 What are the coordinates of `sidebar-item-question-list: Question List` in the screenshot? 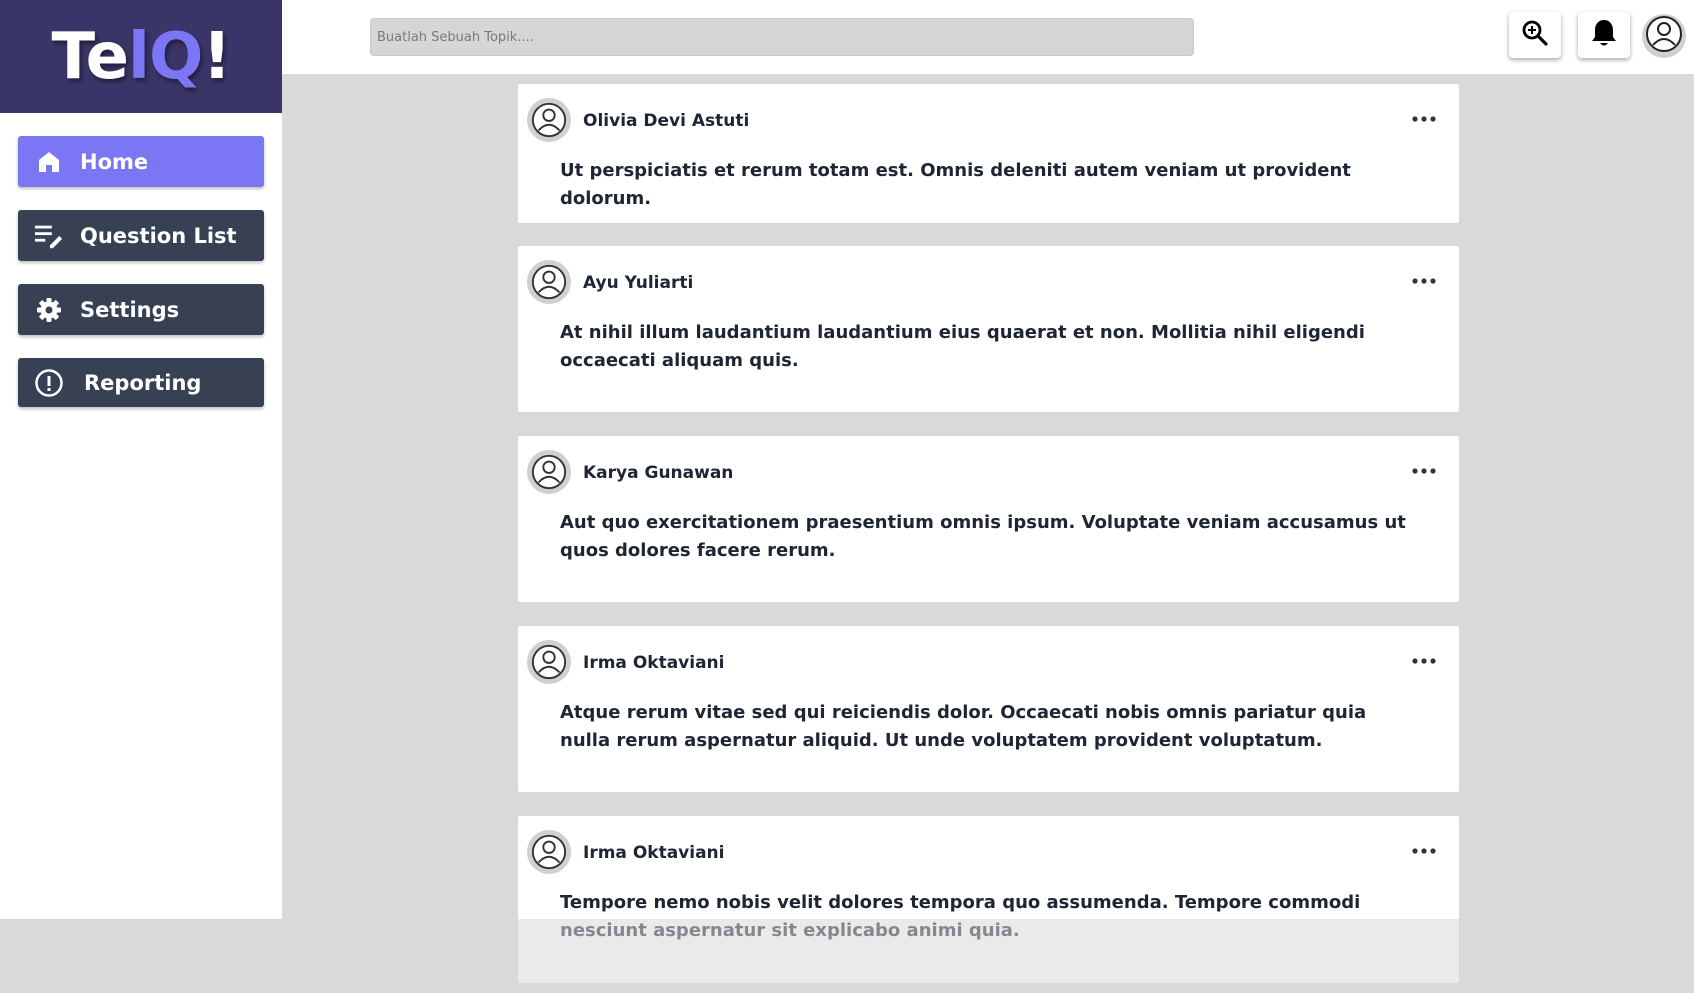 It's located at (141, 235).